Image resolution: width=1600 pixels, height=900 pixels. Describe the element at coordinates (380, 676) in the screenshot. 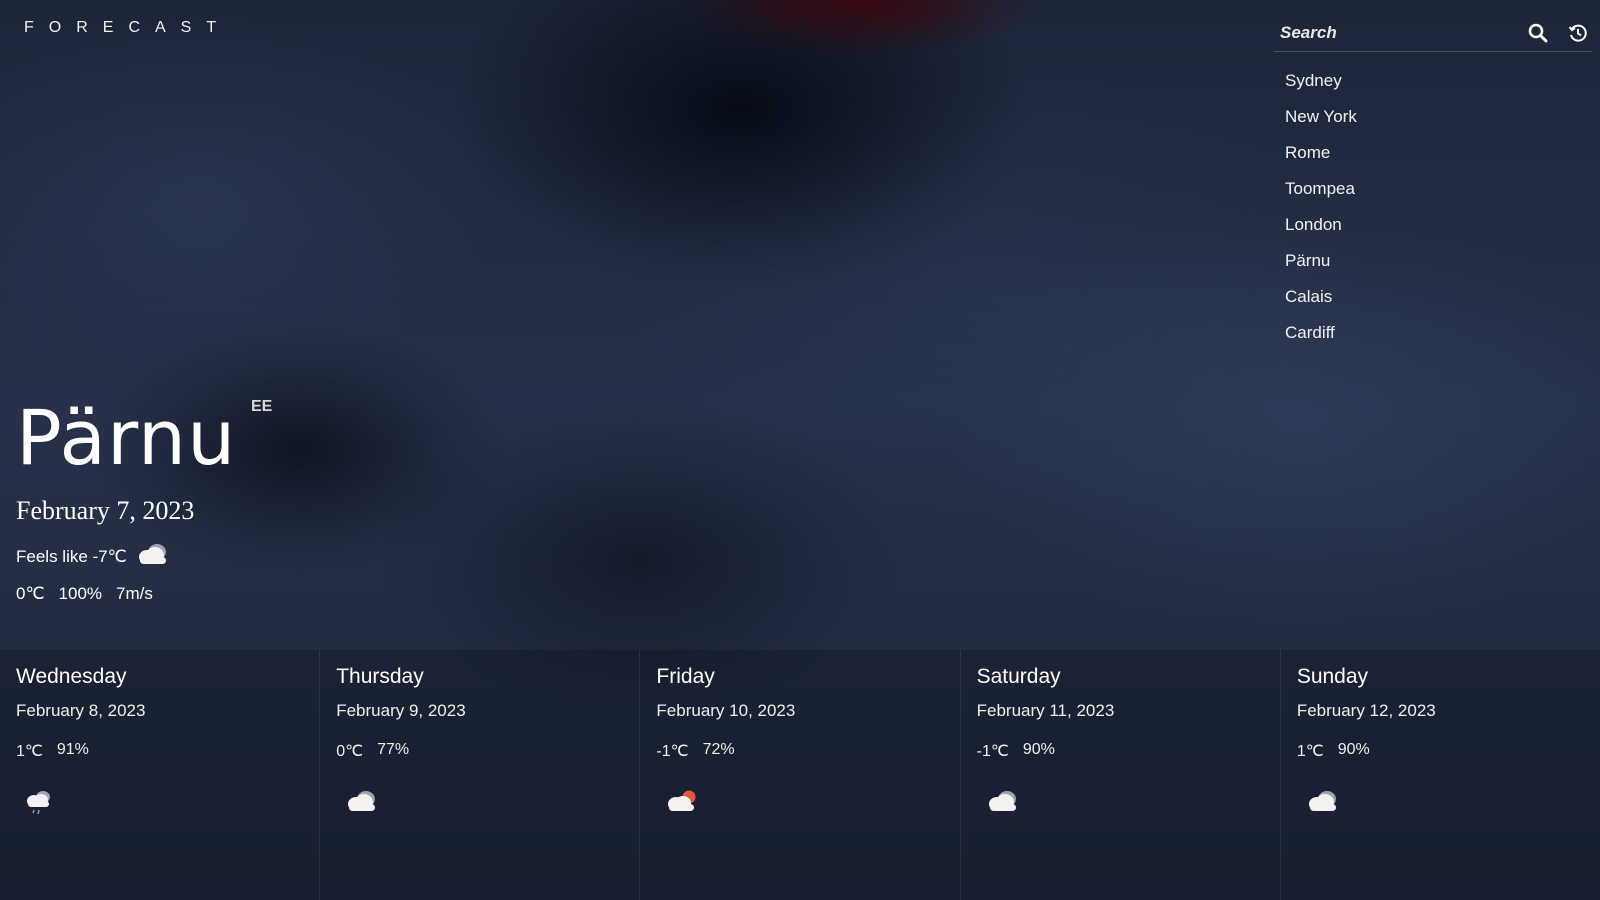

I see `forecast-day-name: Thursday` at that location.